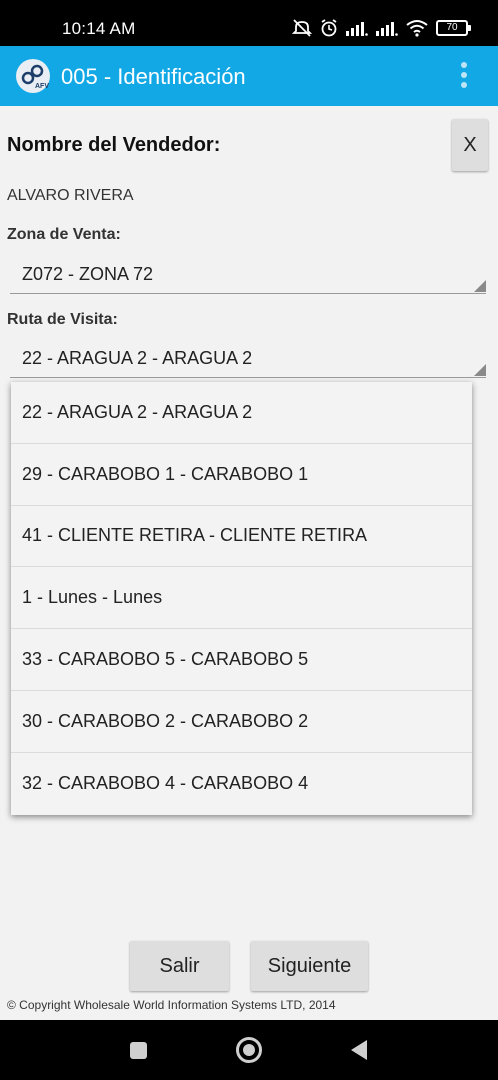 The width and height of the screenshot is (498, 1080). Describe the element at coordinates (357, 29) in the screenshot. I see `signal-icon` at that location.